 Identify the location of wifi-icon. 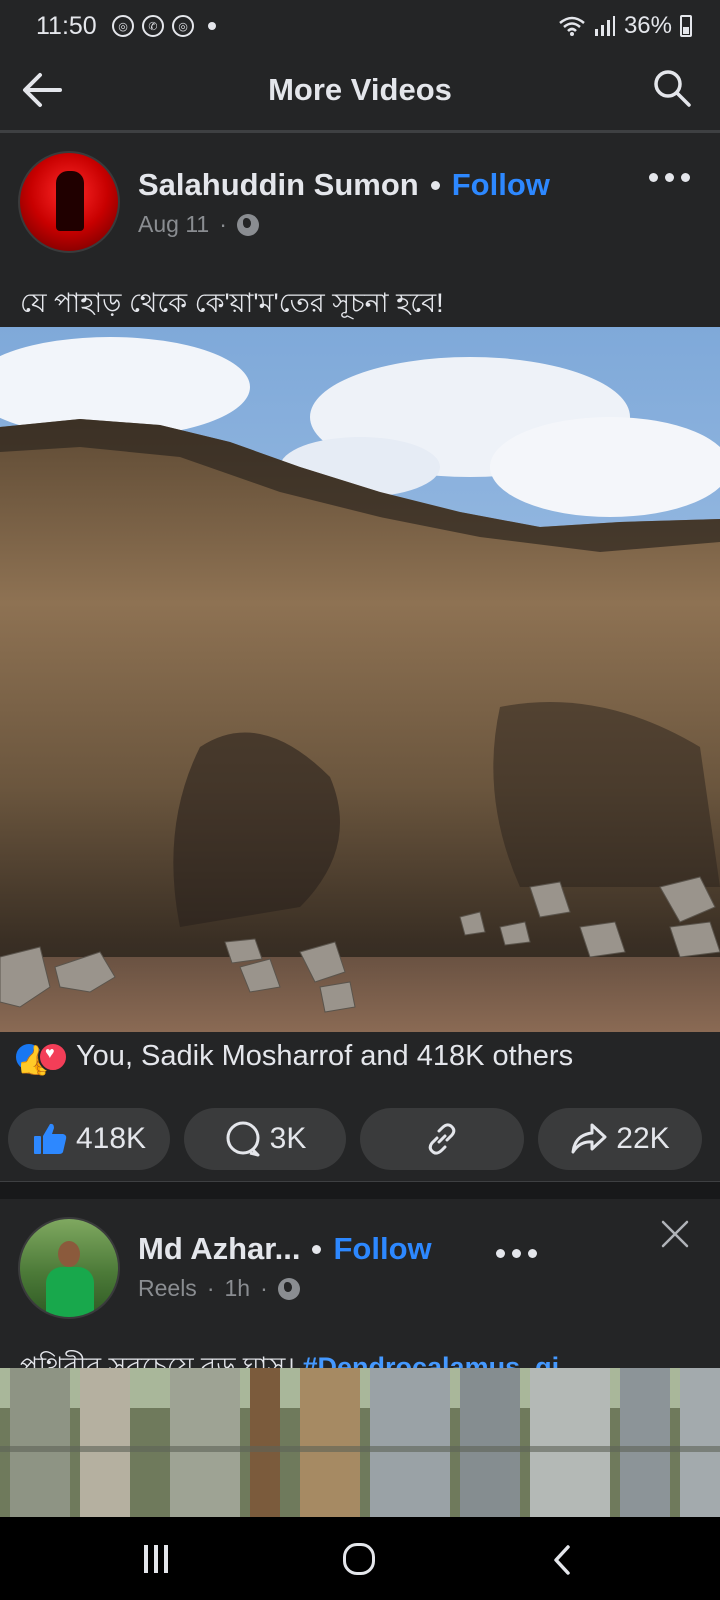
(572, 26).